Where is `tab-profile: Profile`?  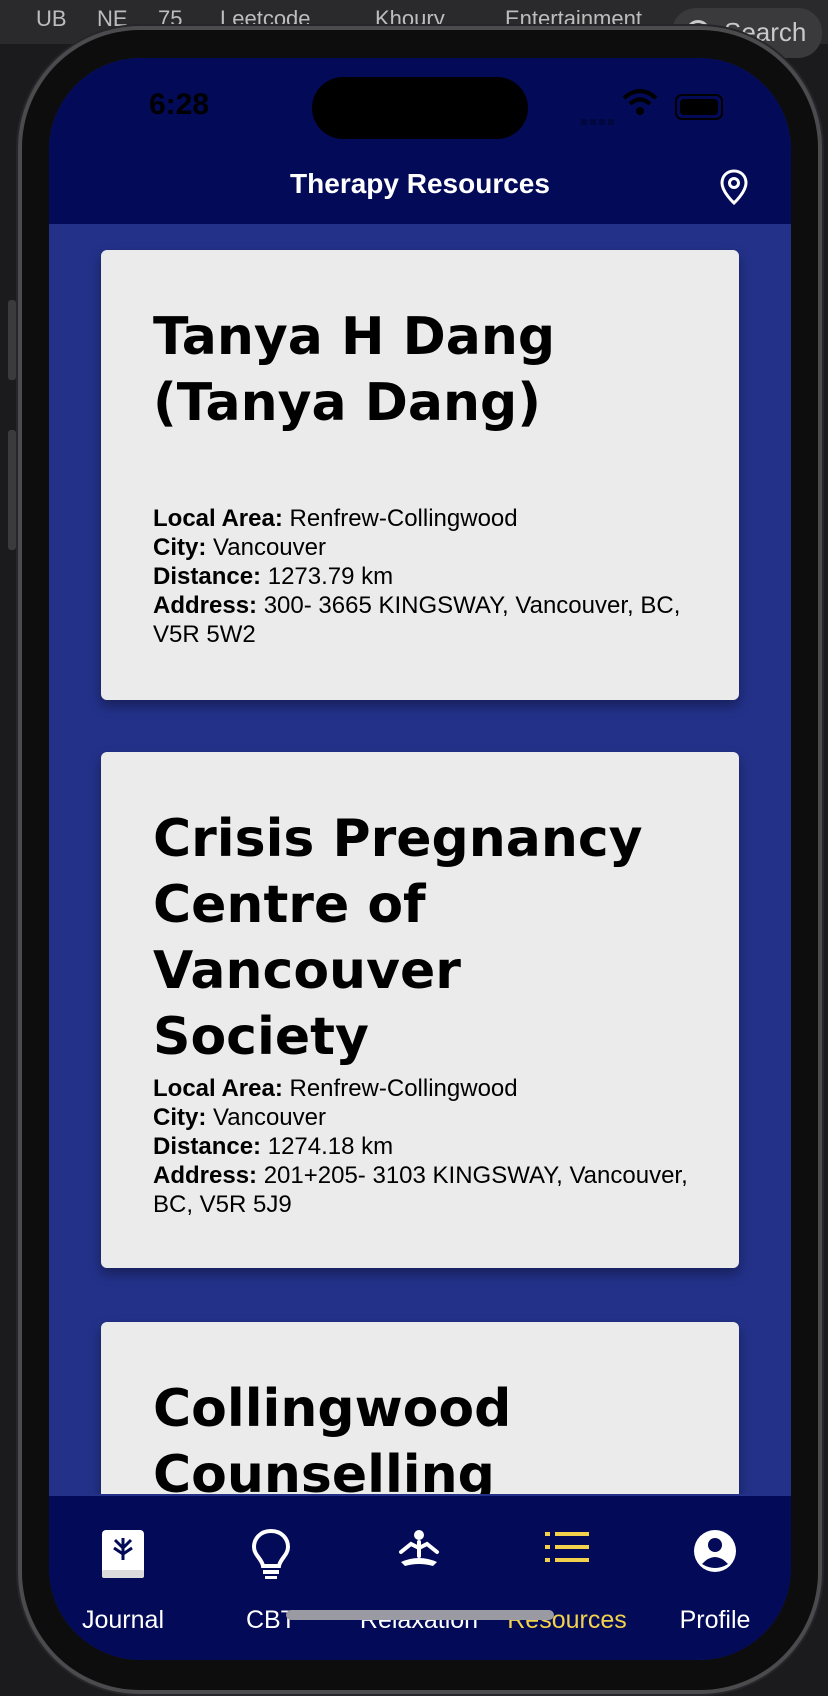
tab-profile: Profile is located at coordinates (715, 1565).